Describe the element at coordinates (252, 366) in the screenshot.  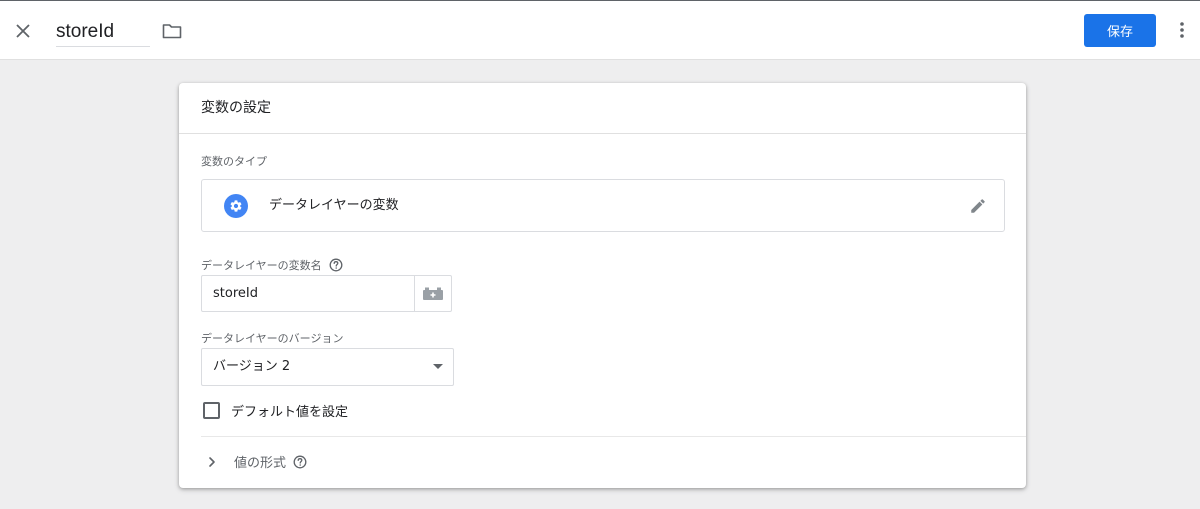
I see `datalayer-version-value: バージョン 2` at that location.